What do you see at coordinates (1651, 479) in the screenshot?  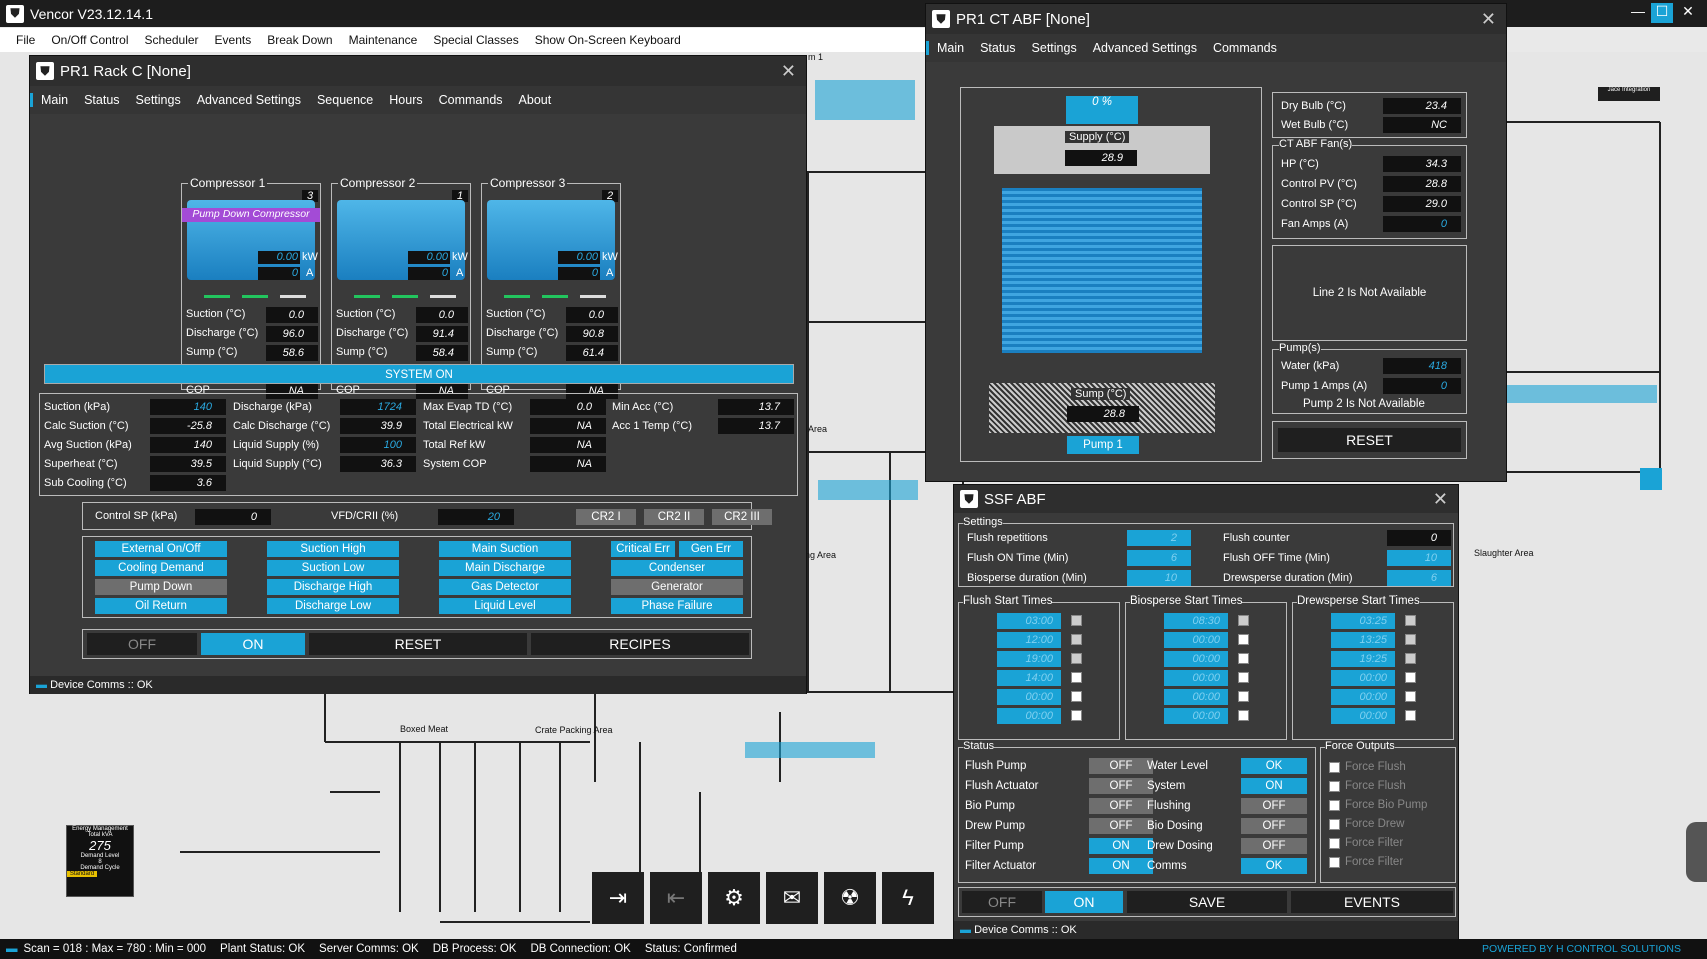 I see `fan-icon` at bounding box center [1651, 479].